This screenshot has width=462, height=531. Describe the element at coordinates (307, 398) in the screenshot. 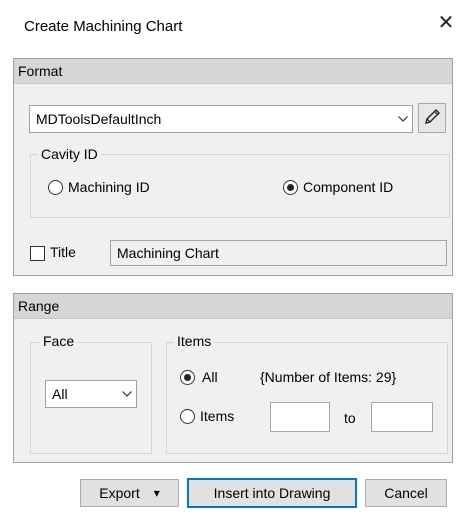

I see `items-frame` at that location.